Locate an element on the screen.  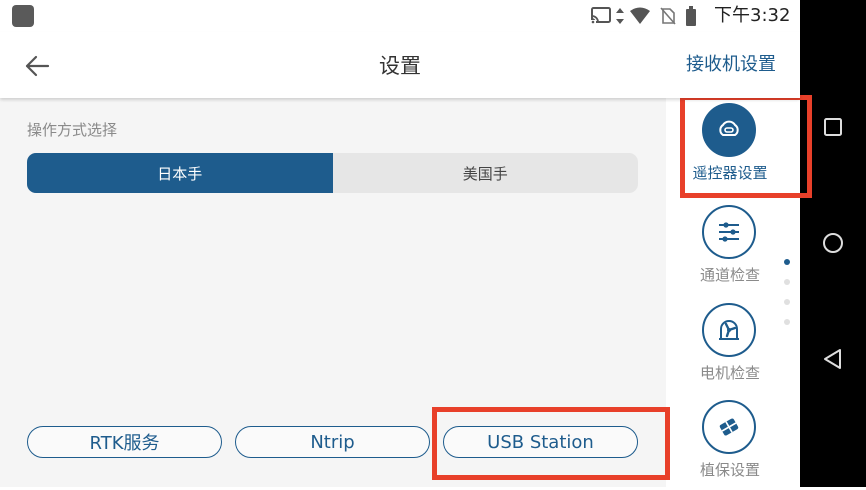
operation-mode-label: 操作方式选择 is located at coordinates (72, 130).